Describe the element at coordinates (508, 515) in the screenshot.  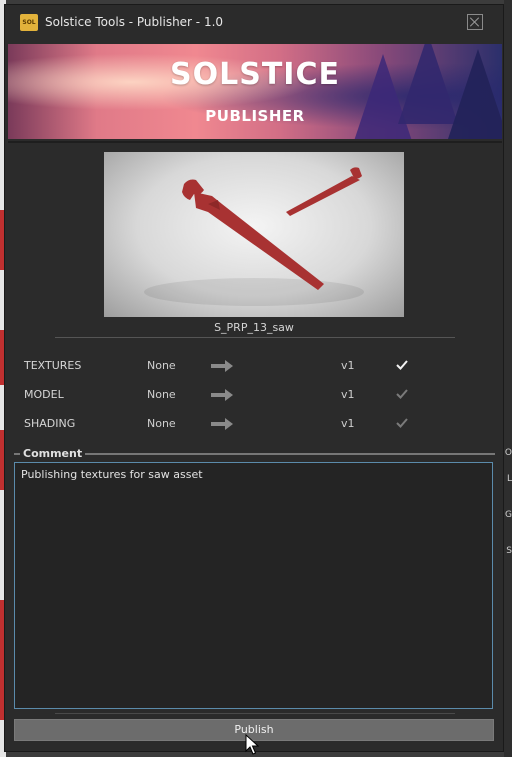
I see `bg-letter: G` at that location.